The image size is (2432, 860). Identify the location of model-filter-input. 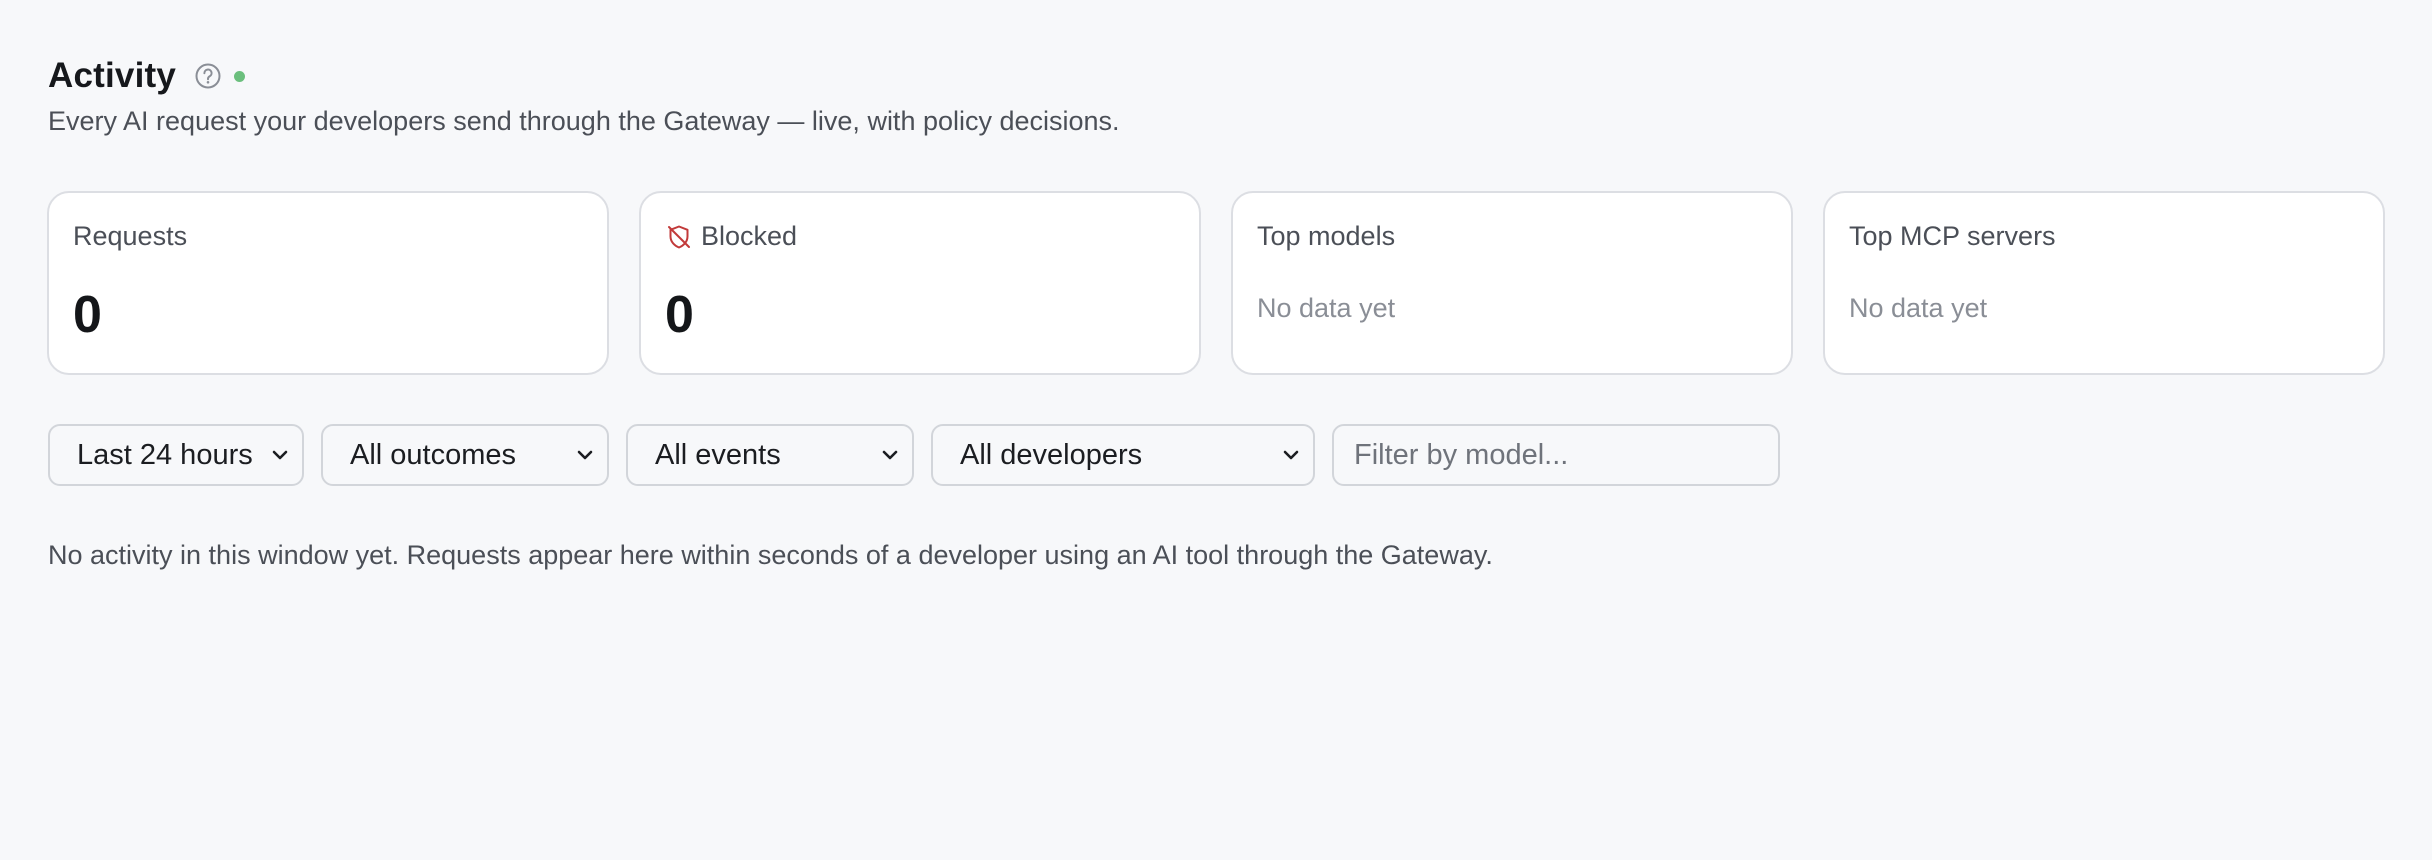
(1556, 455).